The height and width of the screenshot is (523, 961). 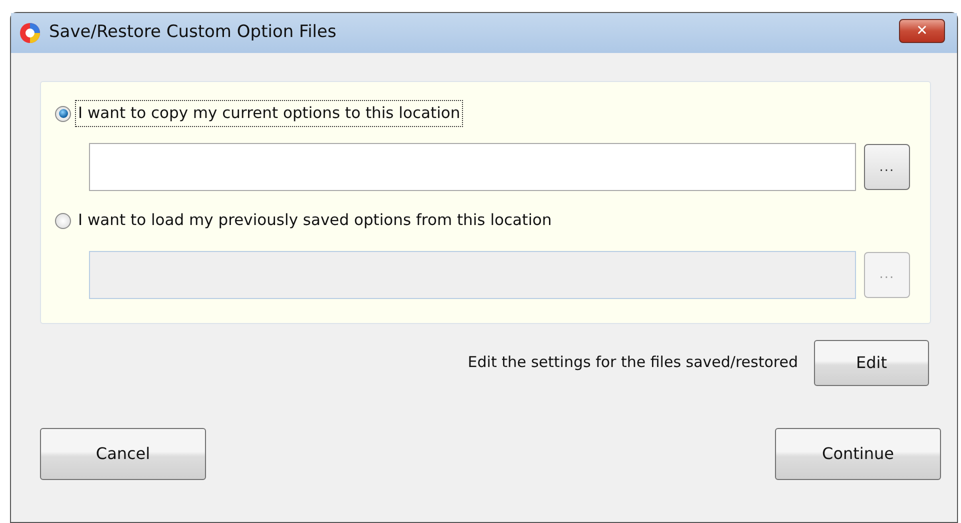 I want to click on continue-button: Continue, so click(x=858, y=454).